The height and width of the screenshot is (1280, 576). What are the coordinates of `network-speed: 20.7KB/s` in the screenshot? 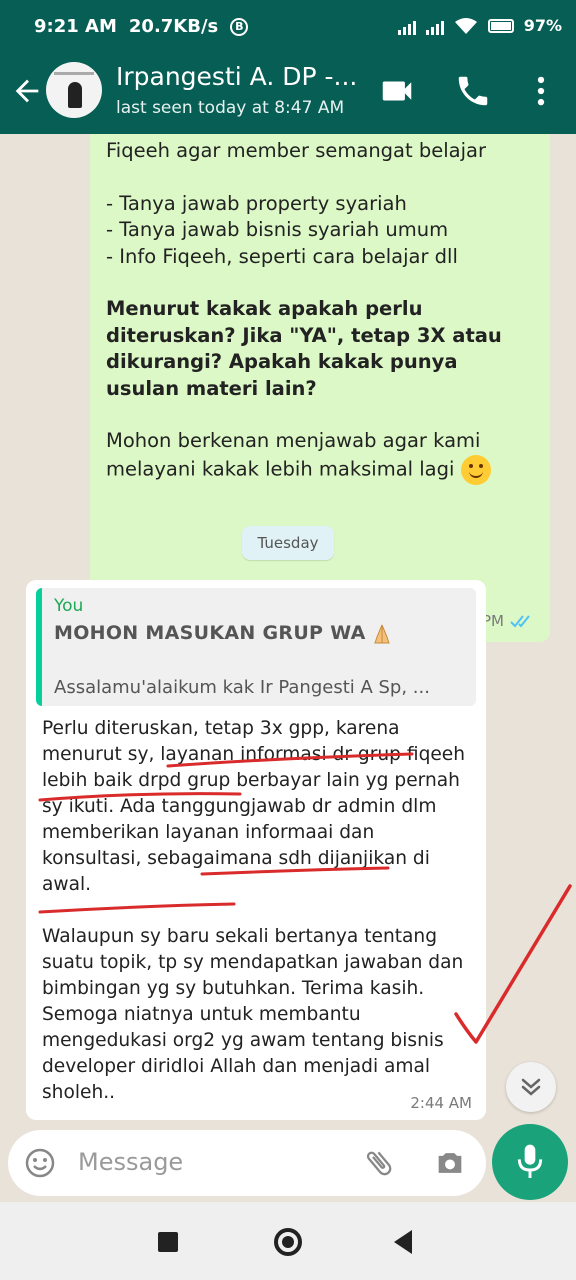 It's located at (173, 26).